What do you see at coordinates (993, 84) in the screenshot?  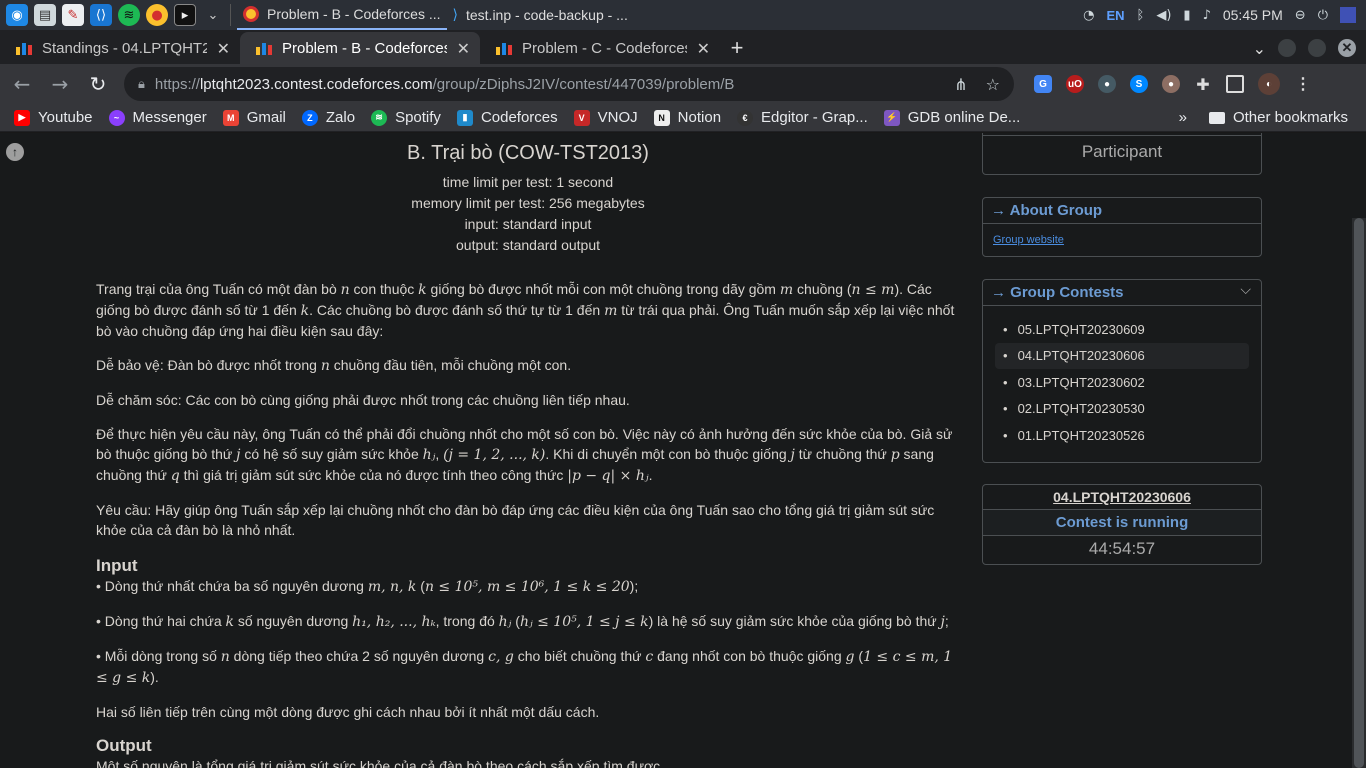 I see `bookmark-star-icon: ☆` at bounding box center [993, 84].